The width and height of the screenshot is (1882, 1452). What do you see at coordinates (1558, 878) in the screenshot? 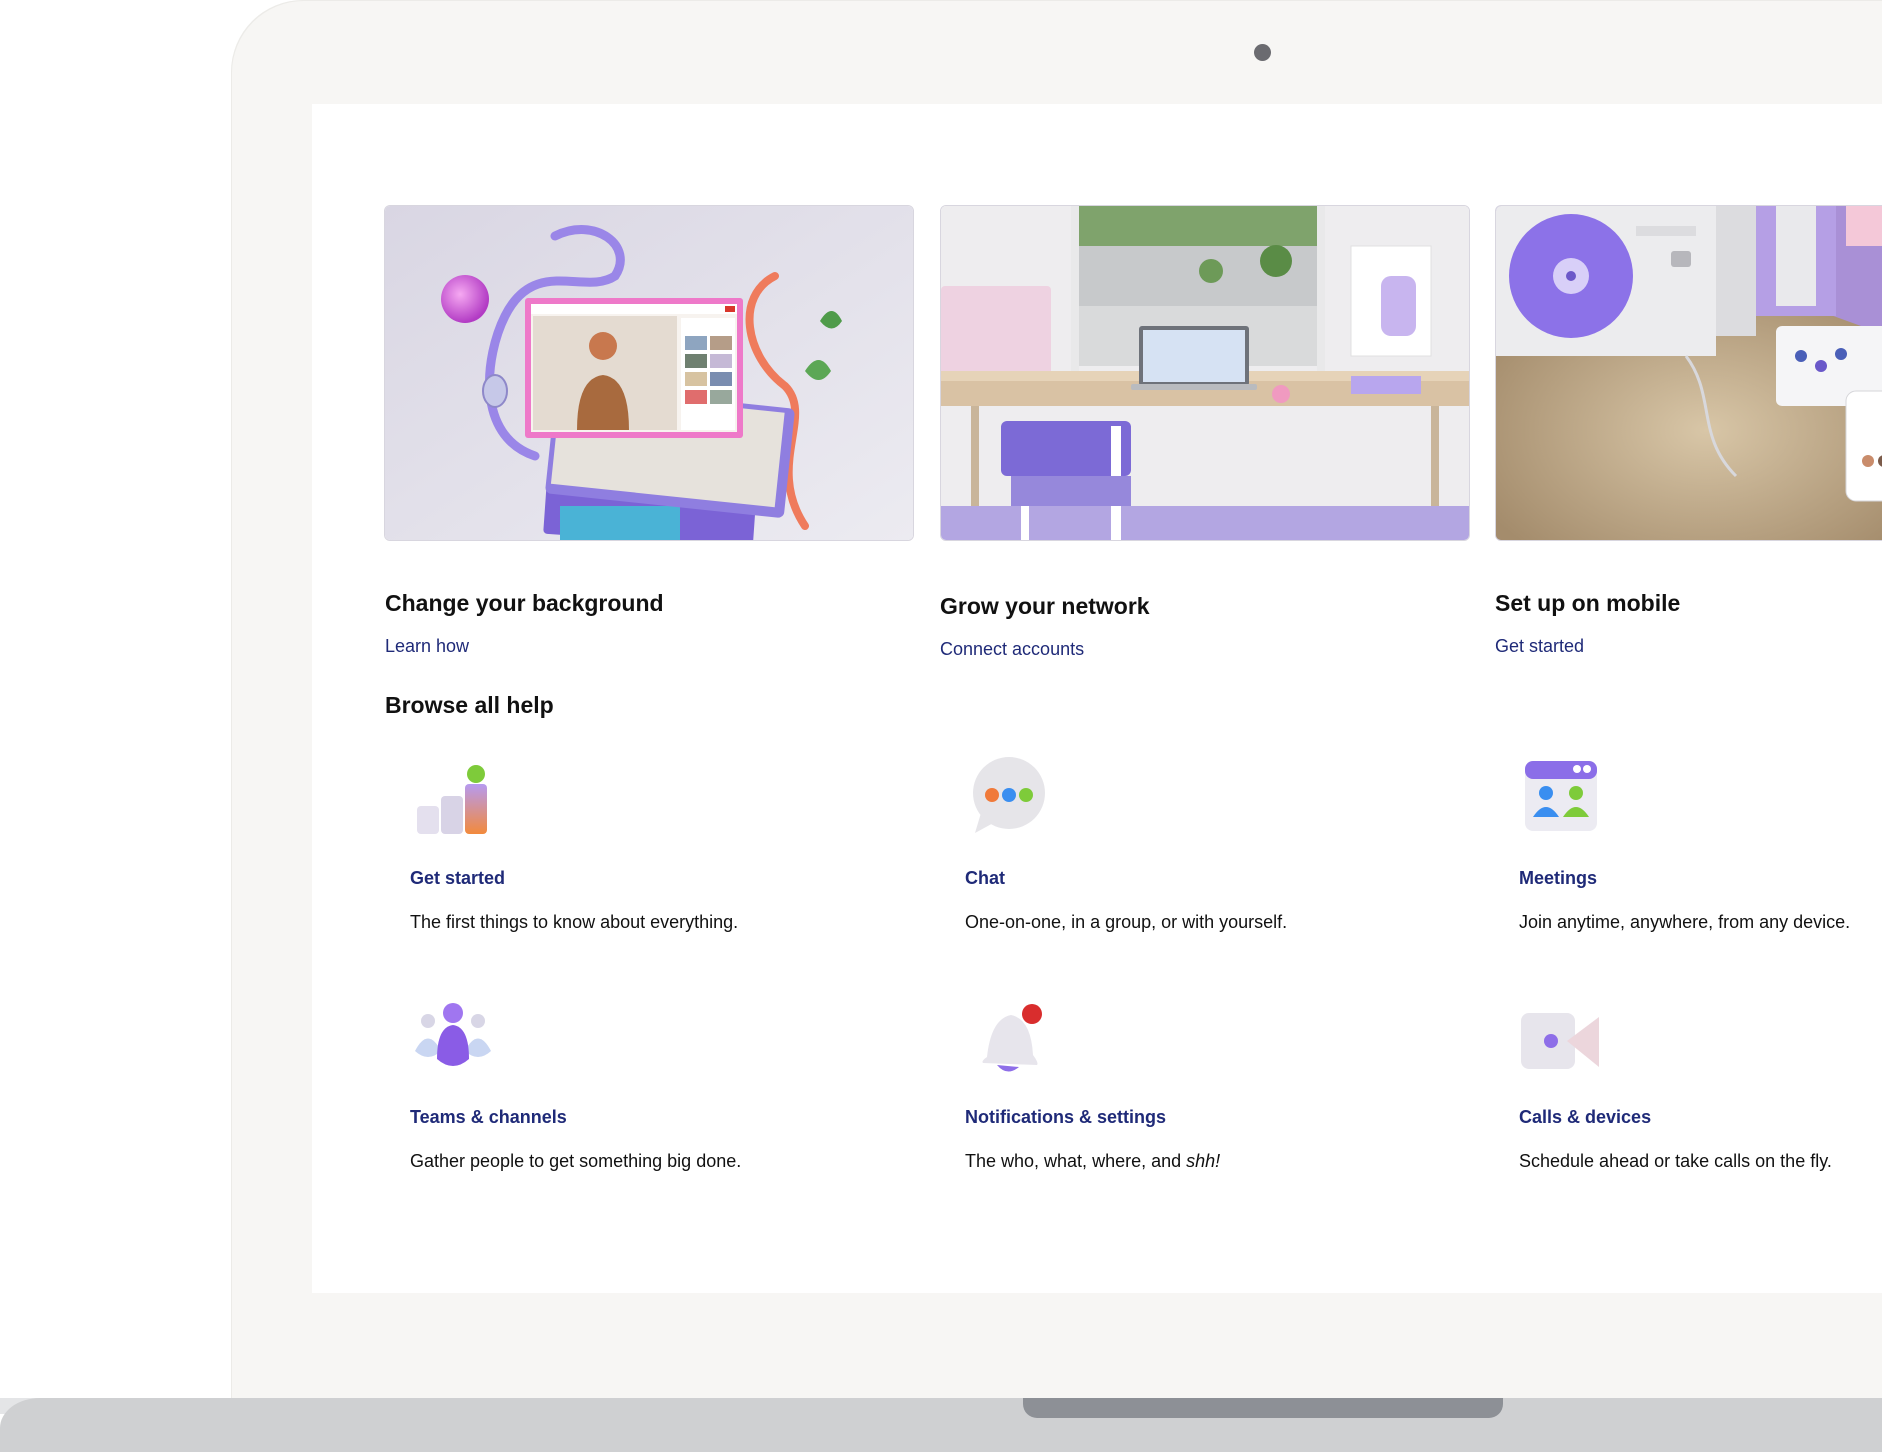
I see `help-meetings-link: Meetings` at bounding box center [1558, 878].